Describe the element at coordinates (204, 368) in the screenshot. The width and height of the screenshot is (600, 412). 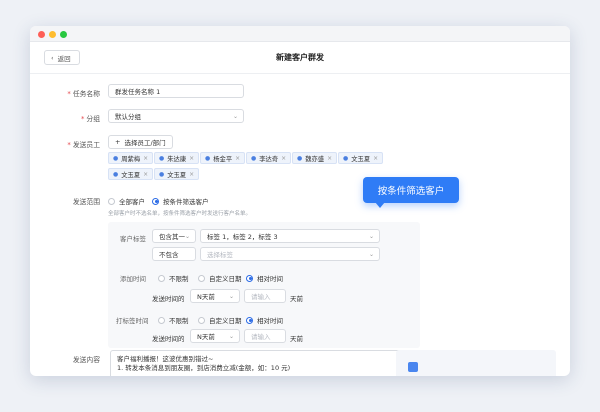
I see `content-line-2: 1. 转发本条消息到朋友圈，到店消费立减(金额，如：10 元)` at that location.